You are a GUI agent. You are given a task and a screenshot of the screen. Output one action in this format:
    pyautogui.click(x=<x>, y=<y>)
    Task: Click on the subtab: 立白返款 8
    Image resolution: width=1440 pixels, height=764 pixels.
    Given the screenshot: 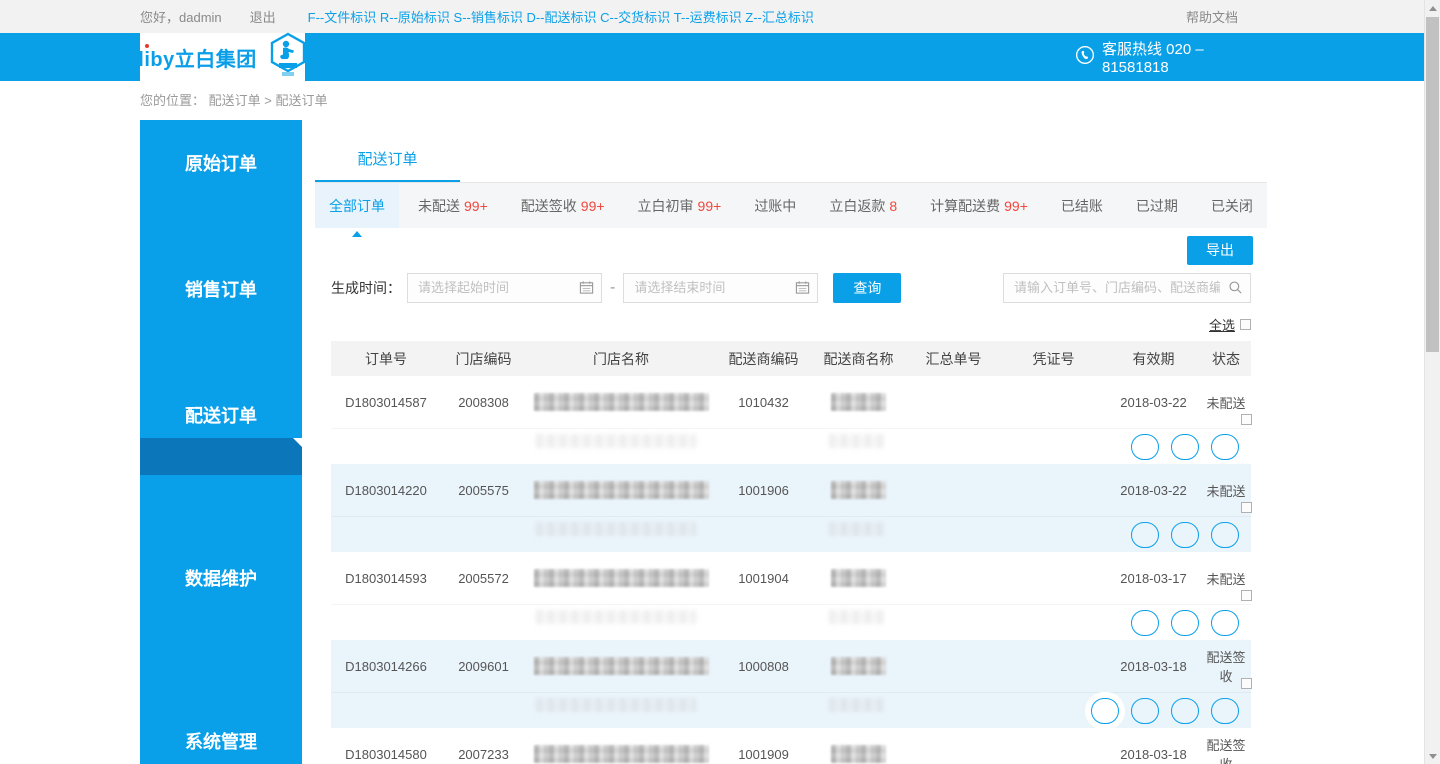 What is the action you would take?
    pyautogui.click(x=863, y=205)
    